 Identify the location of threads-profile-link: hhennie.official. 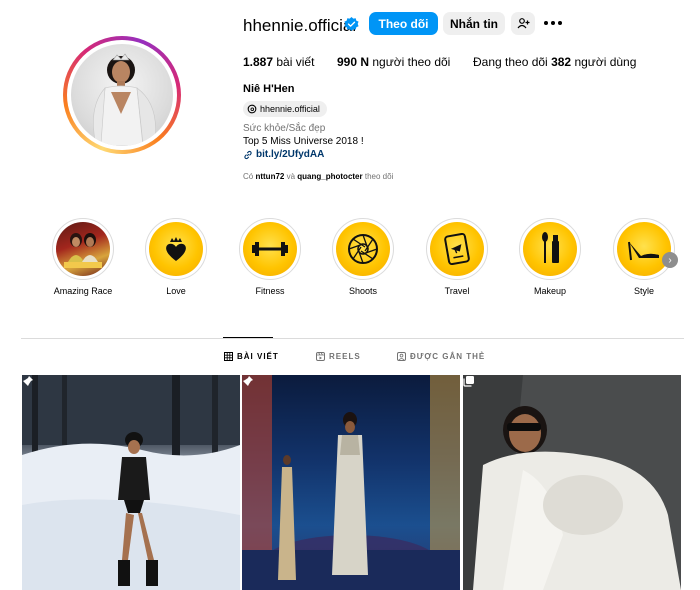
(285, 109).